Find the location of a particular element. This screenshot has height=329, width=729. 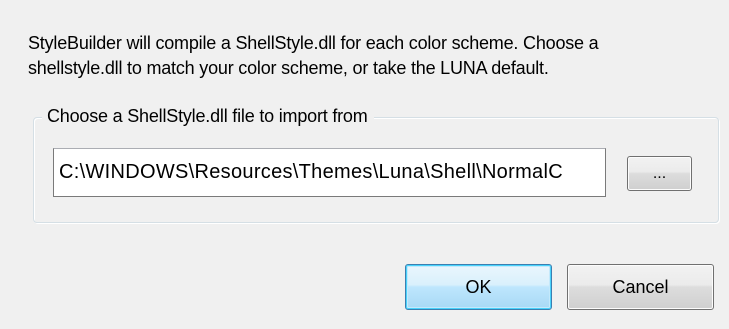

cancel-button: Cancel is located at coordinates (640, 287).